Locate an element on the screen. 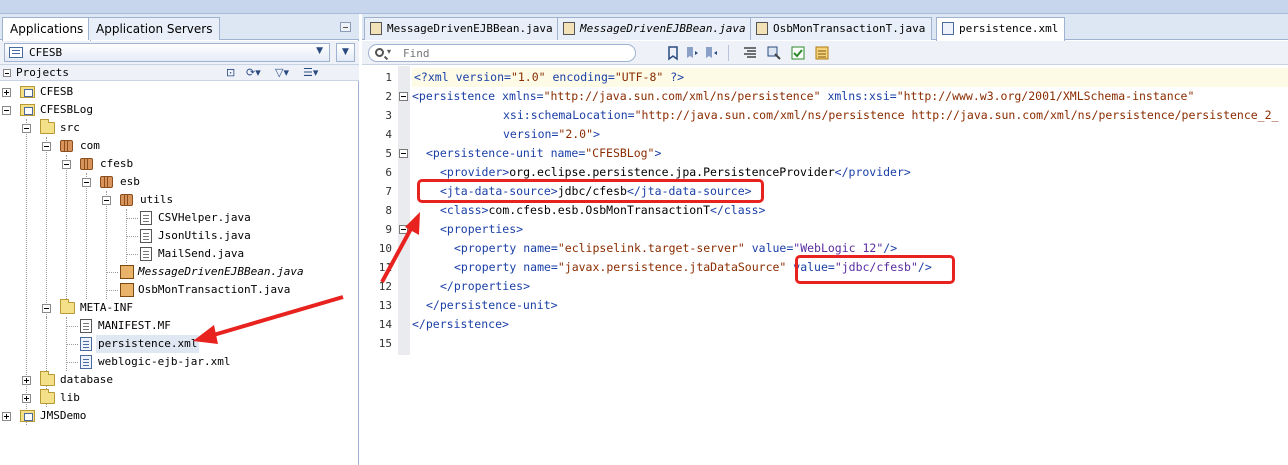 The width and height of the screenshot is (1288, 465). application-menu-button: ▼ is located at coordinates (345, 52).